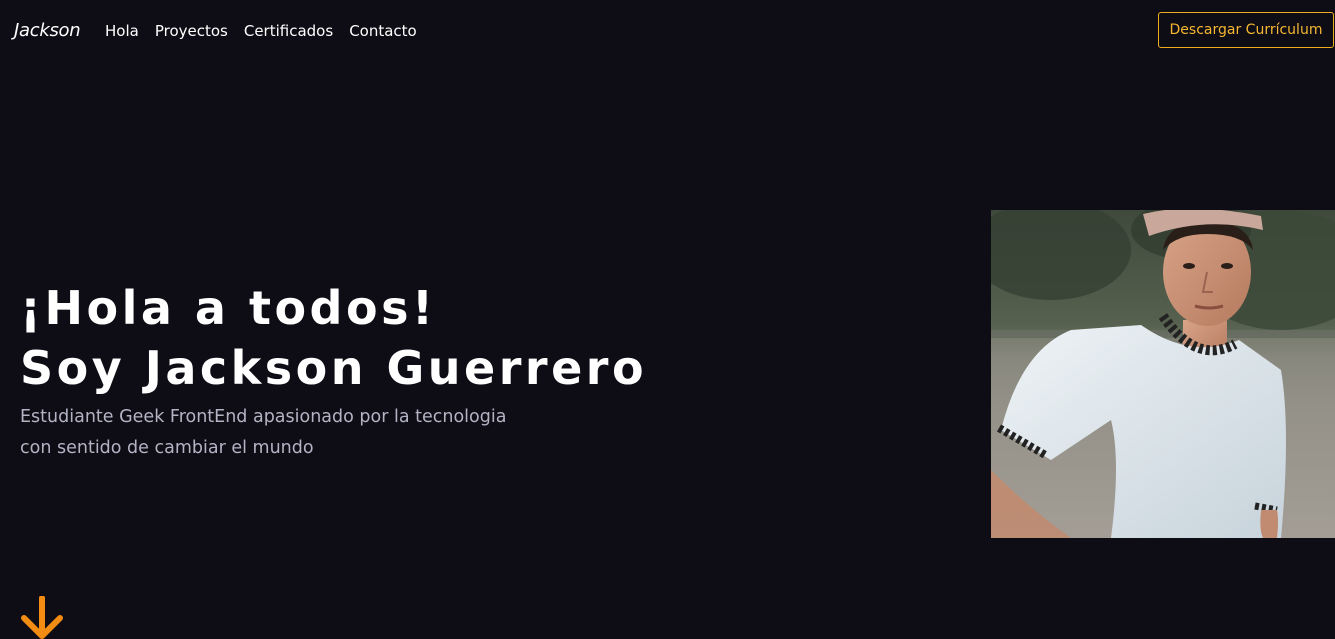 The height and width of the screenshot is (639, 1335). What do you see at coordinates (228, 308) in the screenshot?
I see `hero-title-line-1: ¡Hola a todos!` at bounding box center [228, 308].